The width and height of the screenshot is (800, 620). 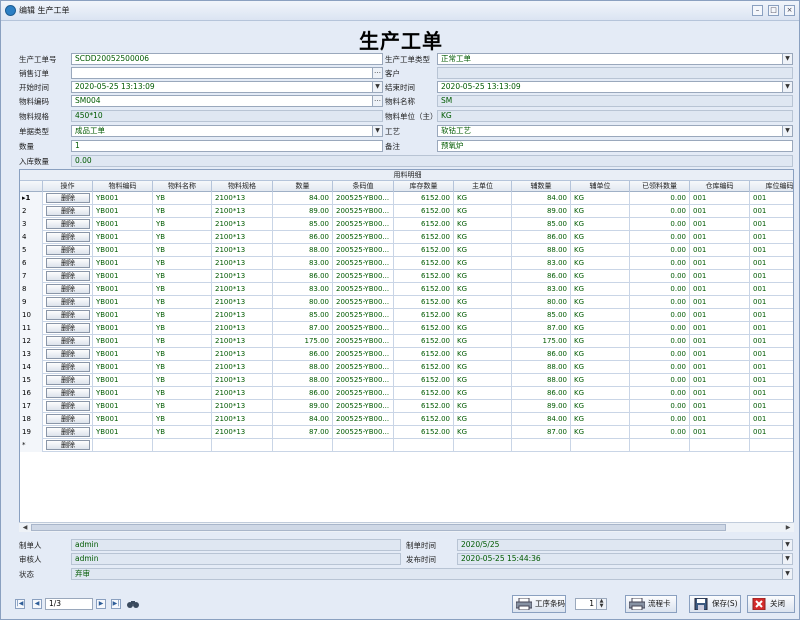 What do you see at coordinates (69, 604) in the screenshot?
I see `page-indicator: 1/3` at bounding box center [69, 604].